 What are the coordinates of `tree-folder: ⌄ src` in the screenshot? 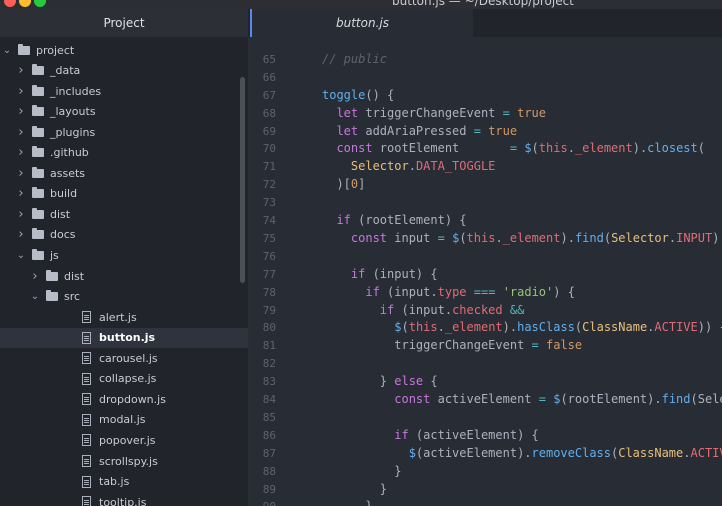 It's located at (124, 297).